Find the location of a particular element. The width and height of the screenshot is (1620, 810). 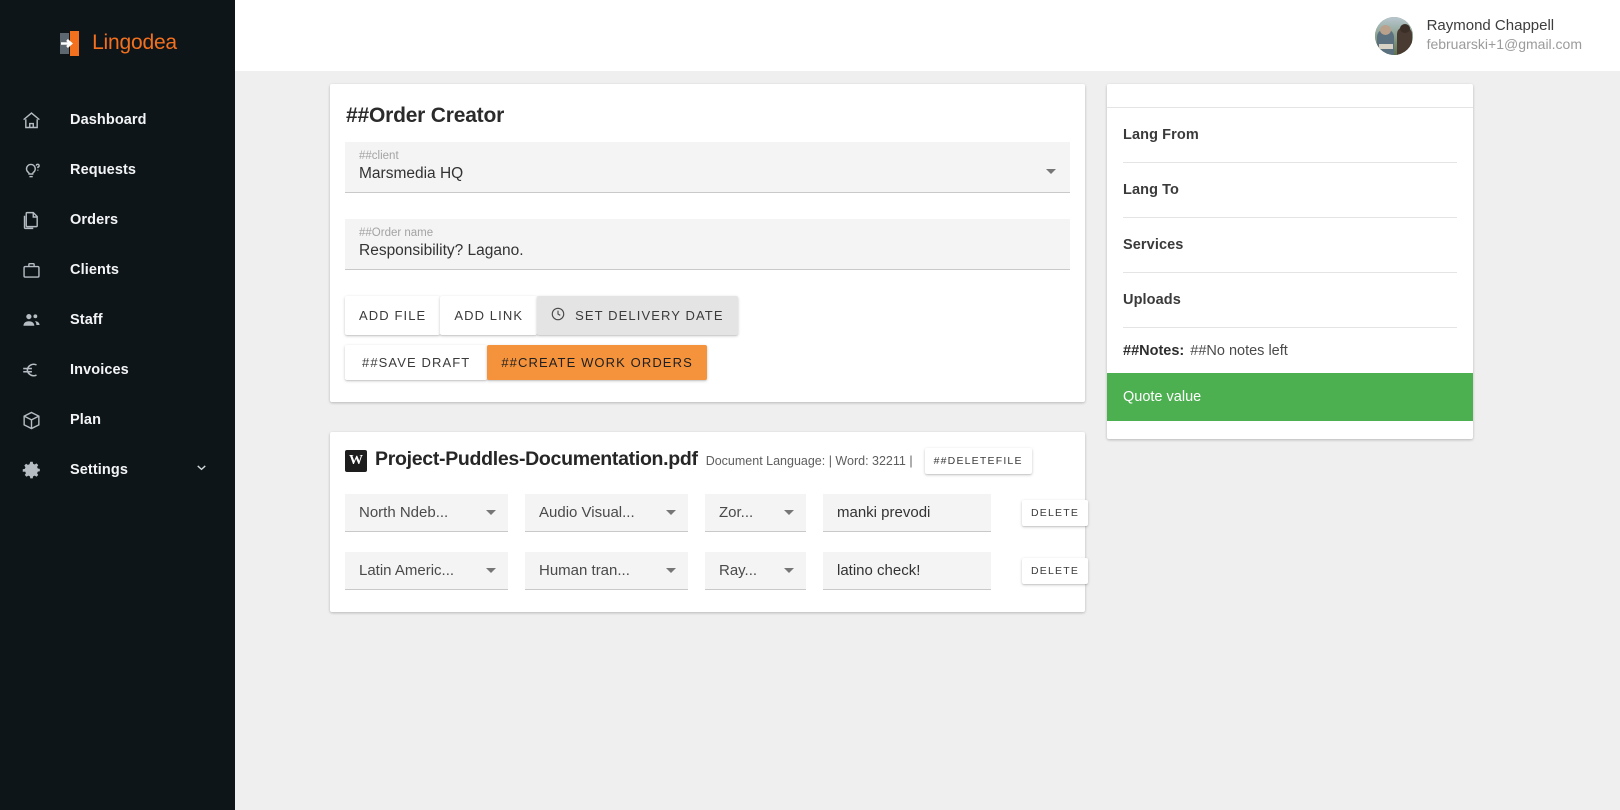

notes-value: ##No notes left is located at coordinates (1239, 350).